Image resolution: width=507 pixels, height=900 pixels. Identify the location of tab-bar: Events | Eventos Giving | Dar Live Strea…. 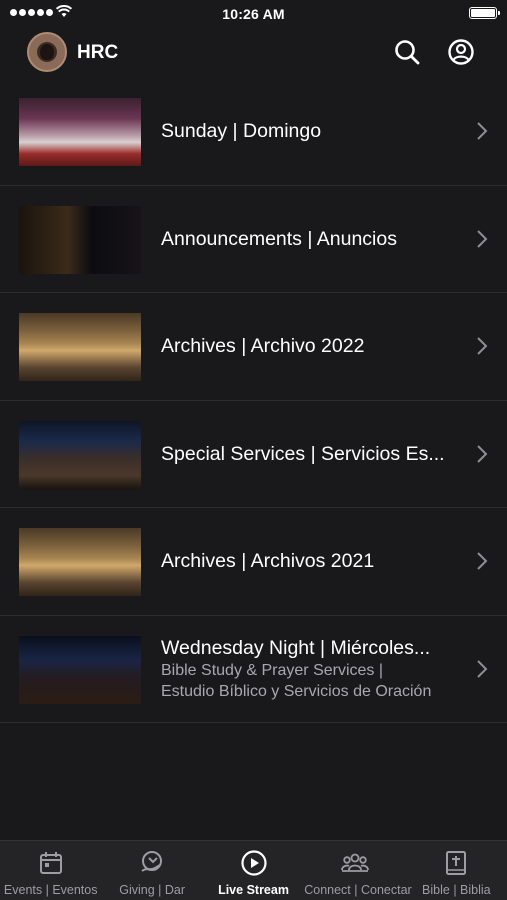
(253, 870).